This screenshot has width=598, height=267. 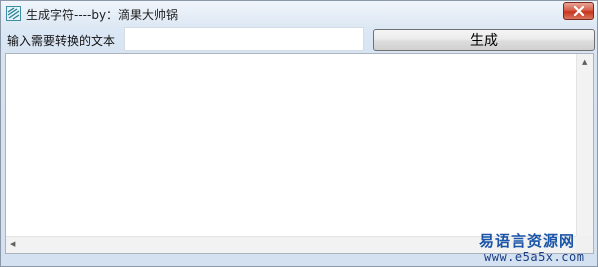 I want to click on app-icon, so click(x=13, y=13).